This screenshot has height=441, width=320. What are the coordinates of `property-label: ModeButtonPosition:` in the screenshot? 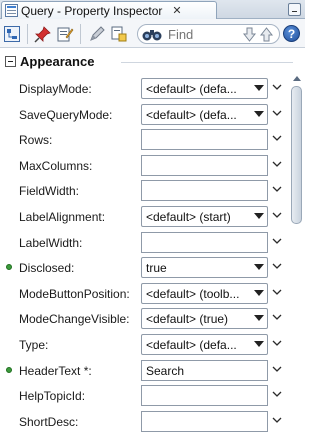 It's located at (74, 294).